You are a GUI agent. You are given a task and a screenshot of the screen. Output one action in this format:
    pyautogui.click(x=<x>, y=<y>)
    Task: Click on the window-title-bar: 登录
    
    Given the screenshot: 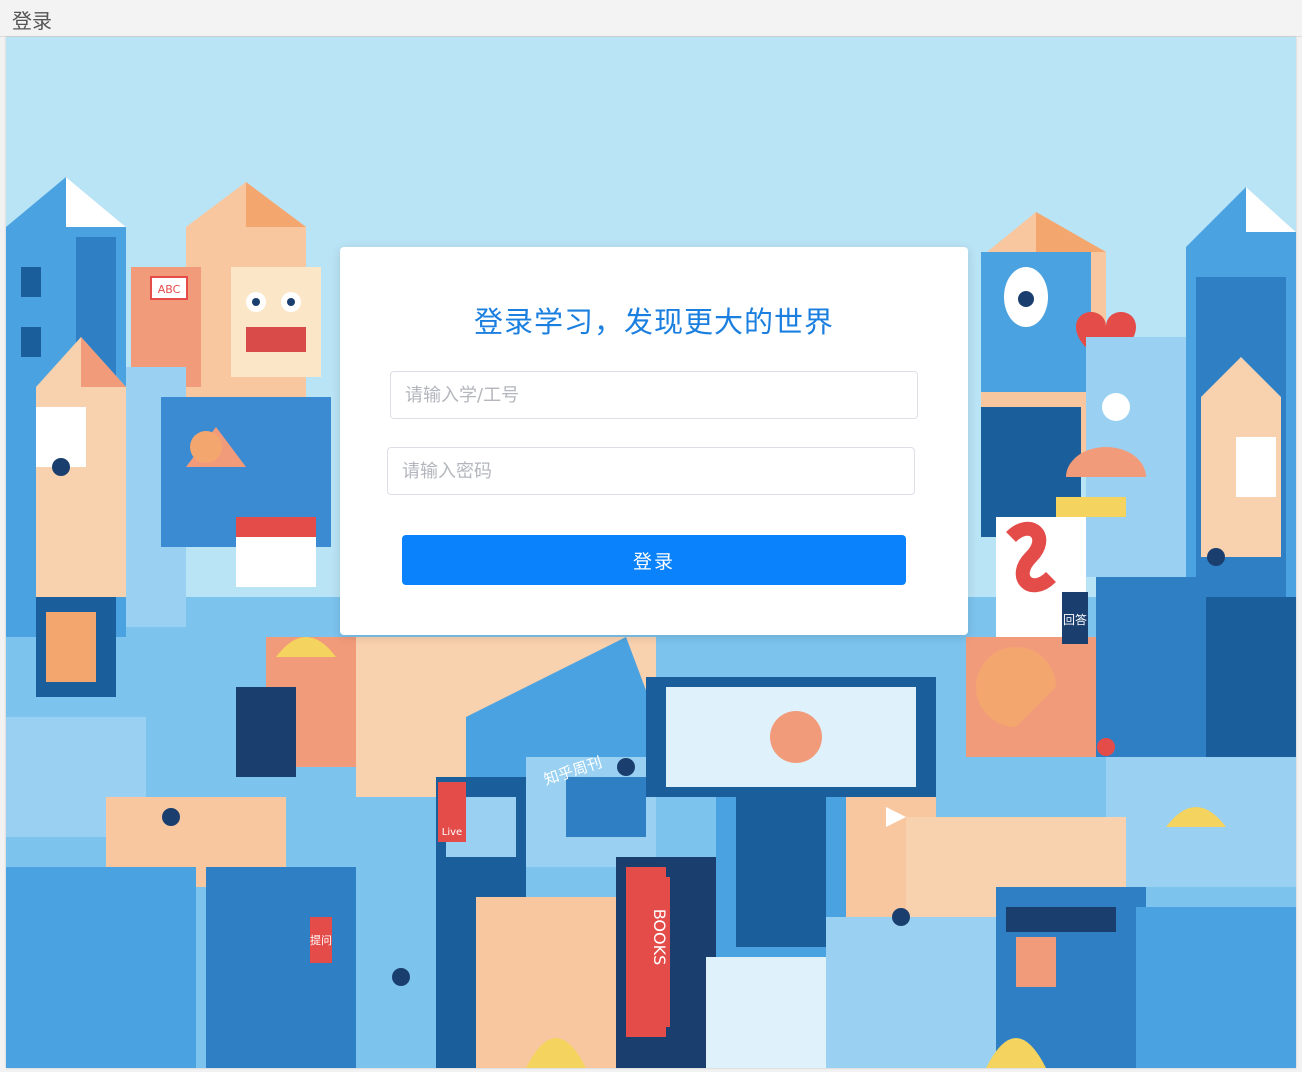 What is the action you would take?
    pyautogui.click(x=651, y=18)
    